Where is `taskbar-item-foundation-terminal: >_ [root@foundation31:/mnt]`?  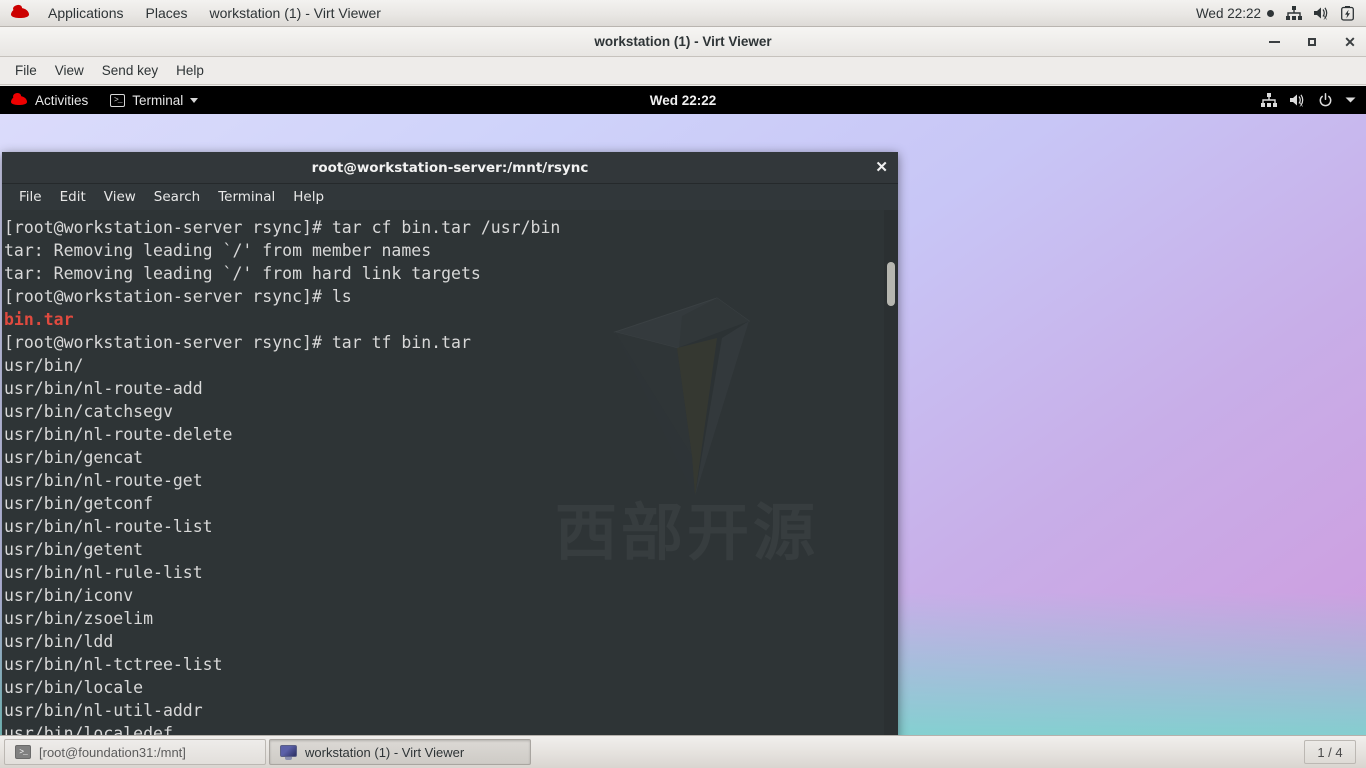 taskbar-item-foundation-terminal: >_ [root@foundation31:/mnt] is located at coordinates (135, 752).